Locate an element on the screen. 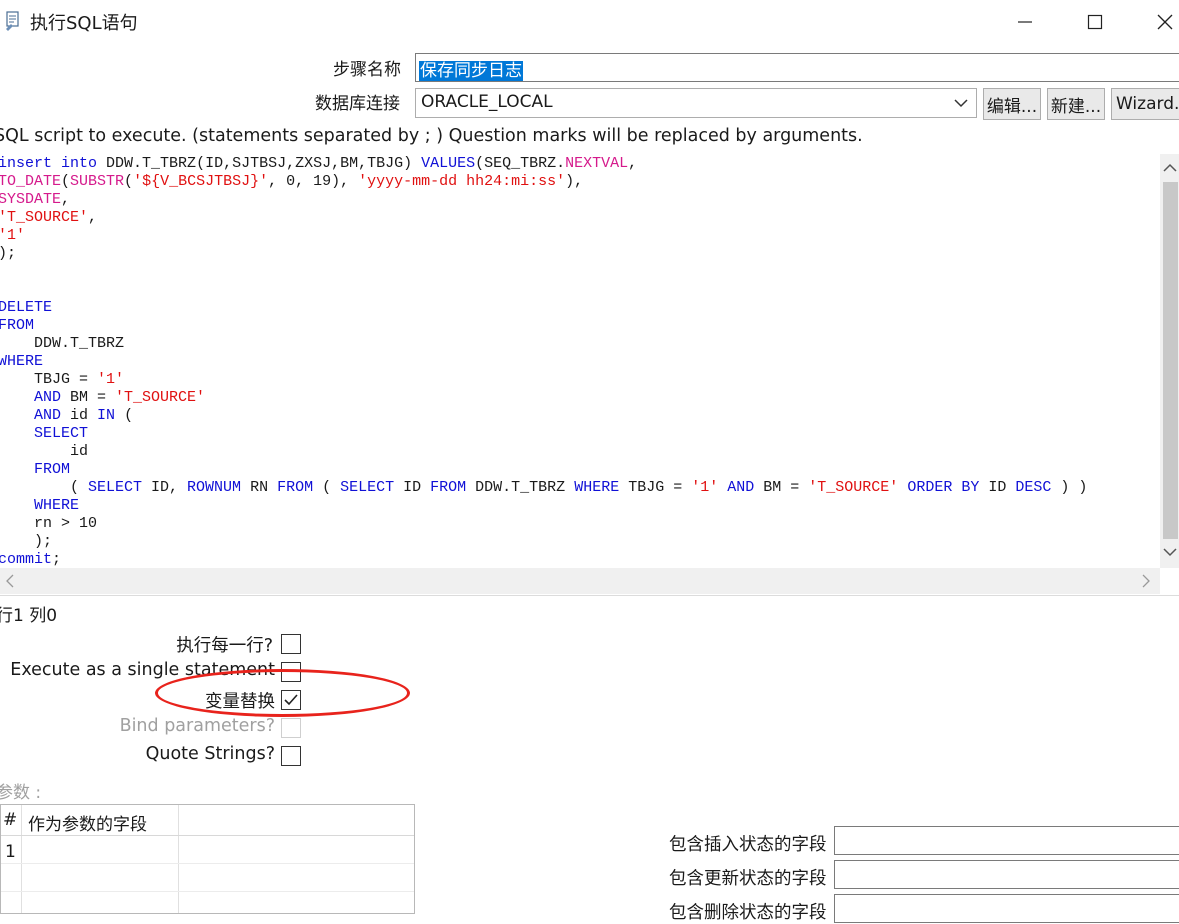 Image resolution: width=1179 pixels, height=924 pixels. insert-status-field-label: 包含插入状态的字段 is located at coordinates (748, 845).